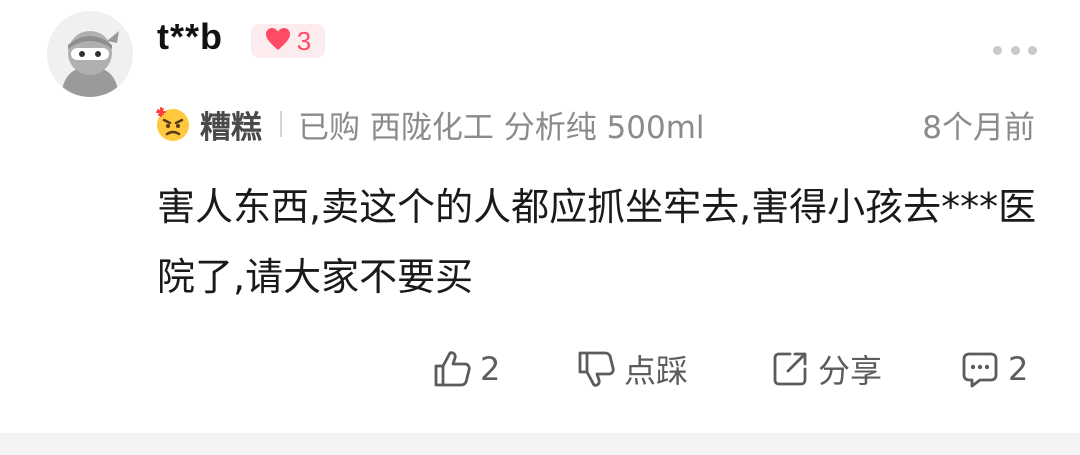  Describe the element at coordinates (1018, 369) in the screenshot. I see `reply-count: 2` at that location.